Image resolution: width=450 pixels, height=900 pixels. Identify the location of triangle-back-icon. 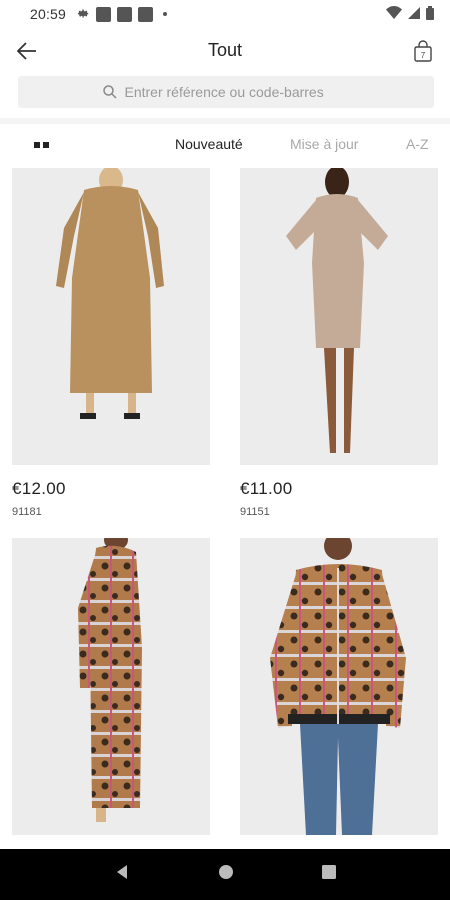
(122, 872).